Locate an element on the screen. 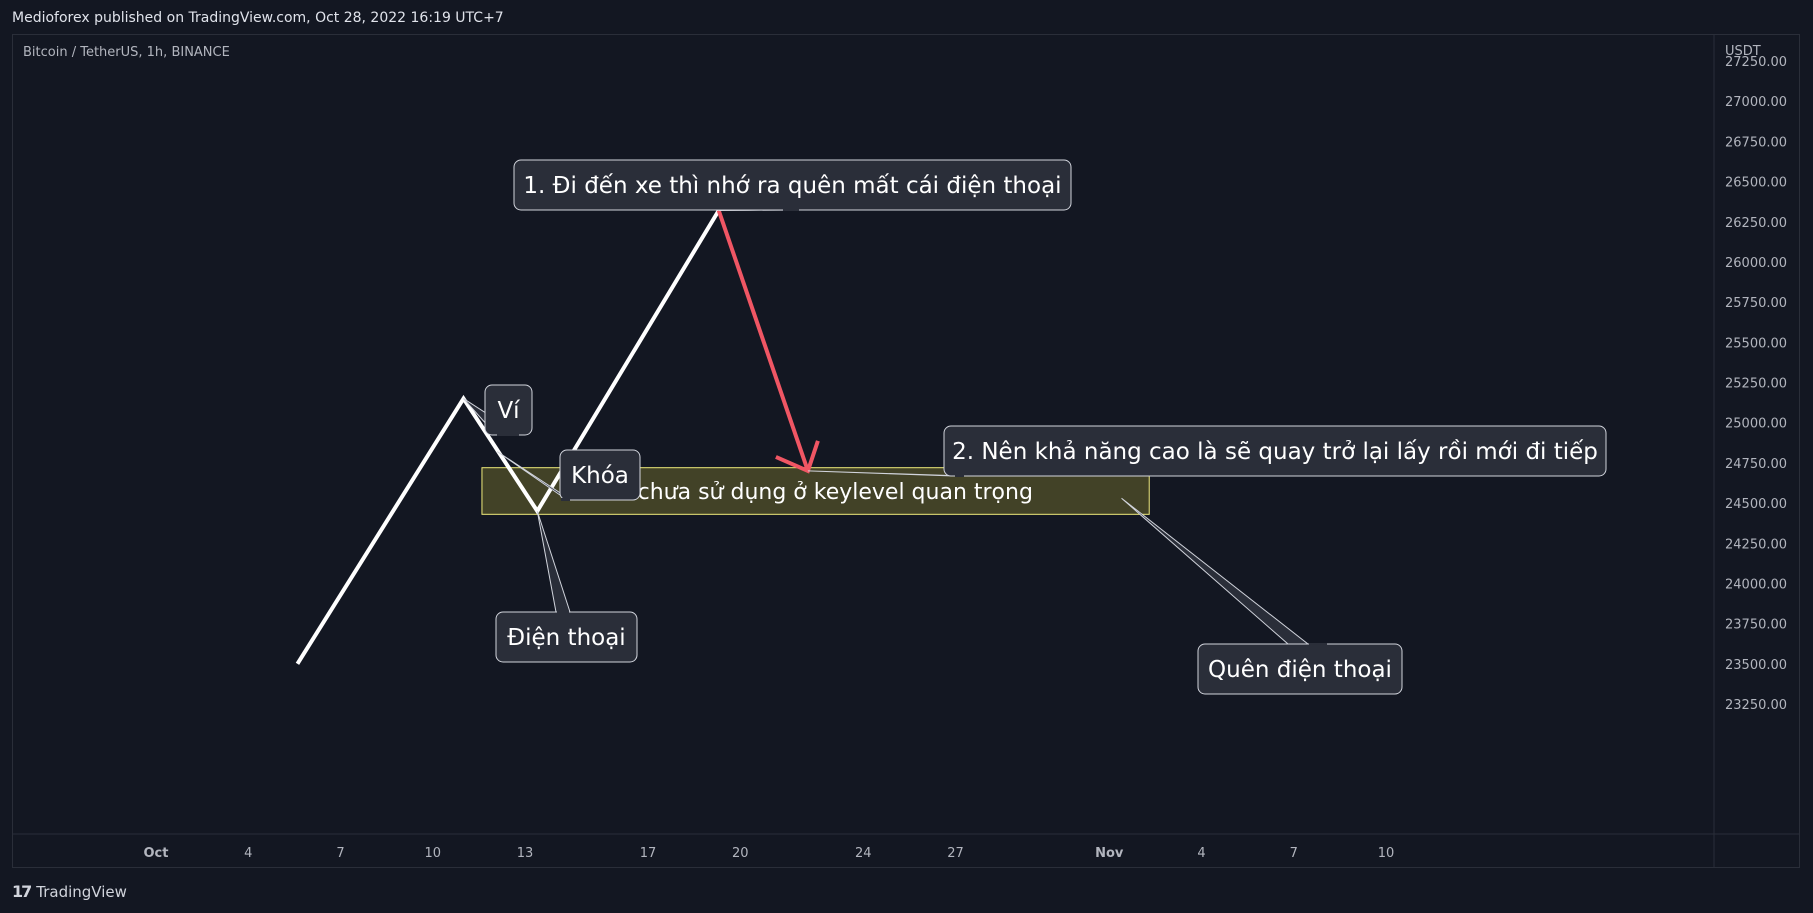 This screenshot has width=1813, height=913. price-tick-label: 23250.00 is located at coordinates (1756, 705).